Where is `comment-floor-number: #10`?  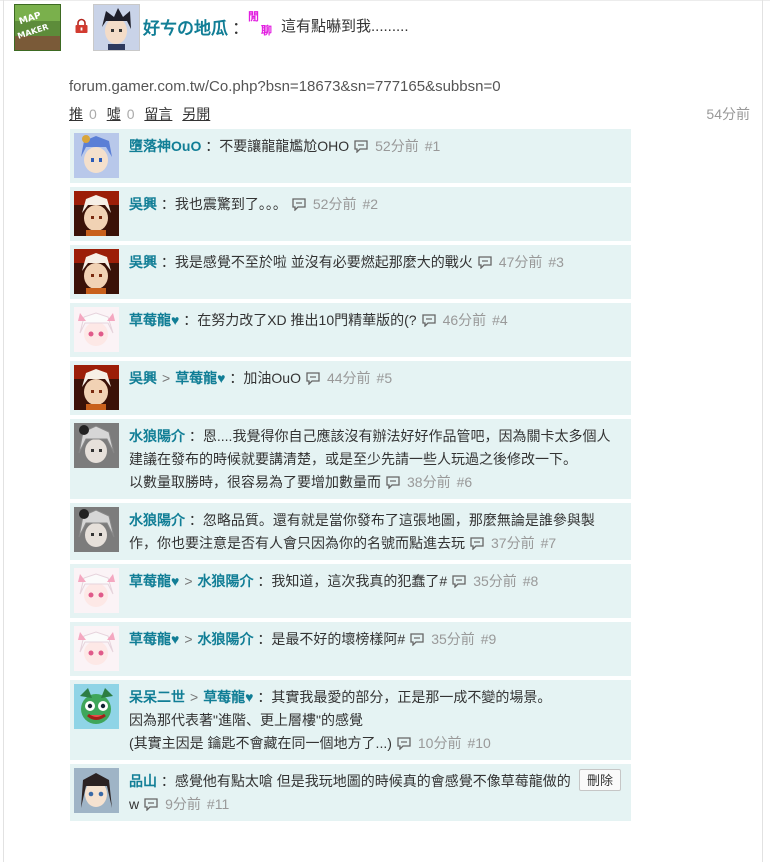
comment-floor-number: #10 is located at coordinates (478, 743).